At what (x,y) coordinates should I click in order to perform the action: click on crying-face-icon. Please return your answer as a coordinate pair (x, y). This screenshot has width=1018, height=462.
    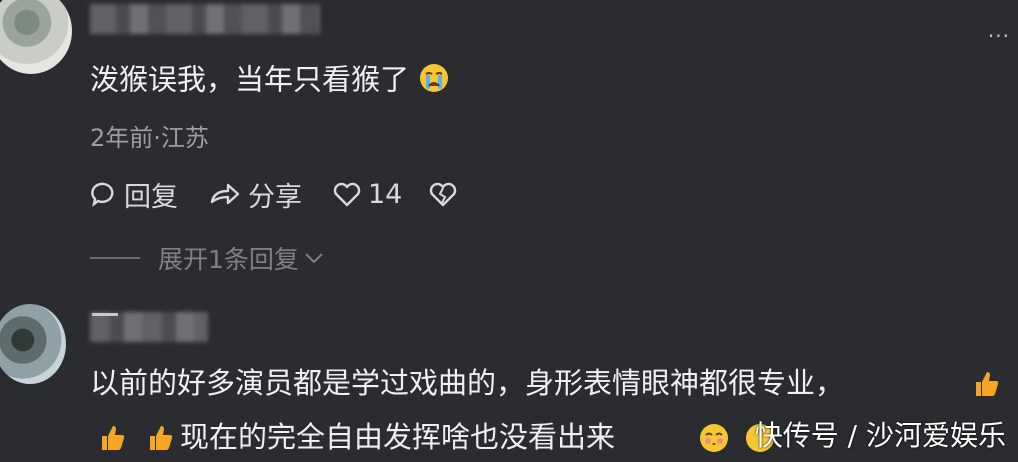
    Looking at the image, I should click on (434, 81).